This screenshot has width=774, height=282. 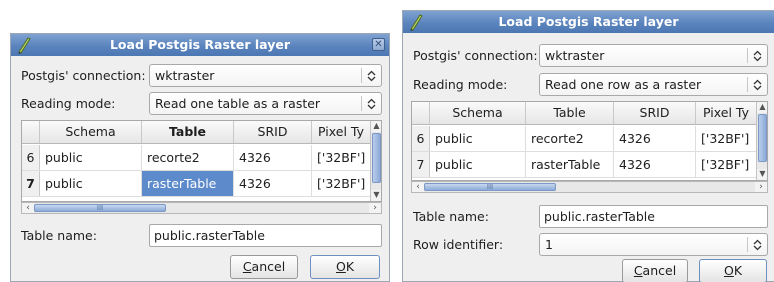 I want to click on close-icon: ✕, so click(x=378, y=44).